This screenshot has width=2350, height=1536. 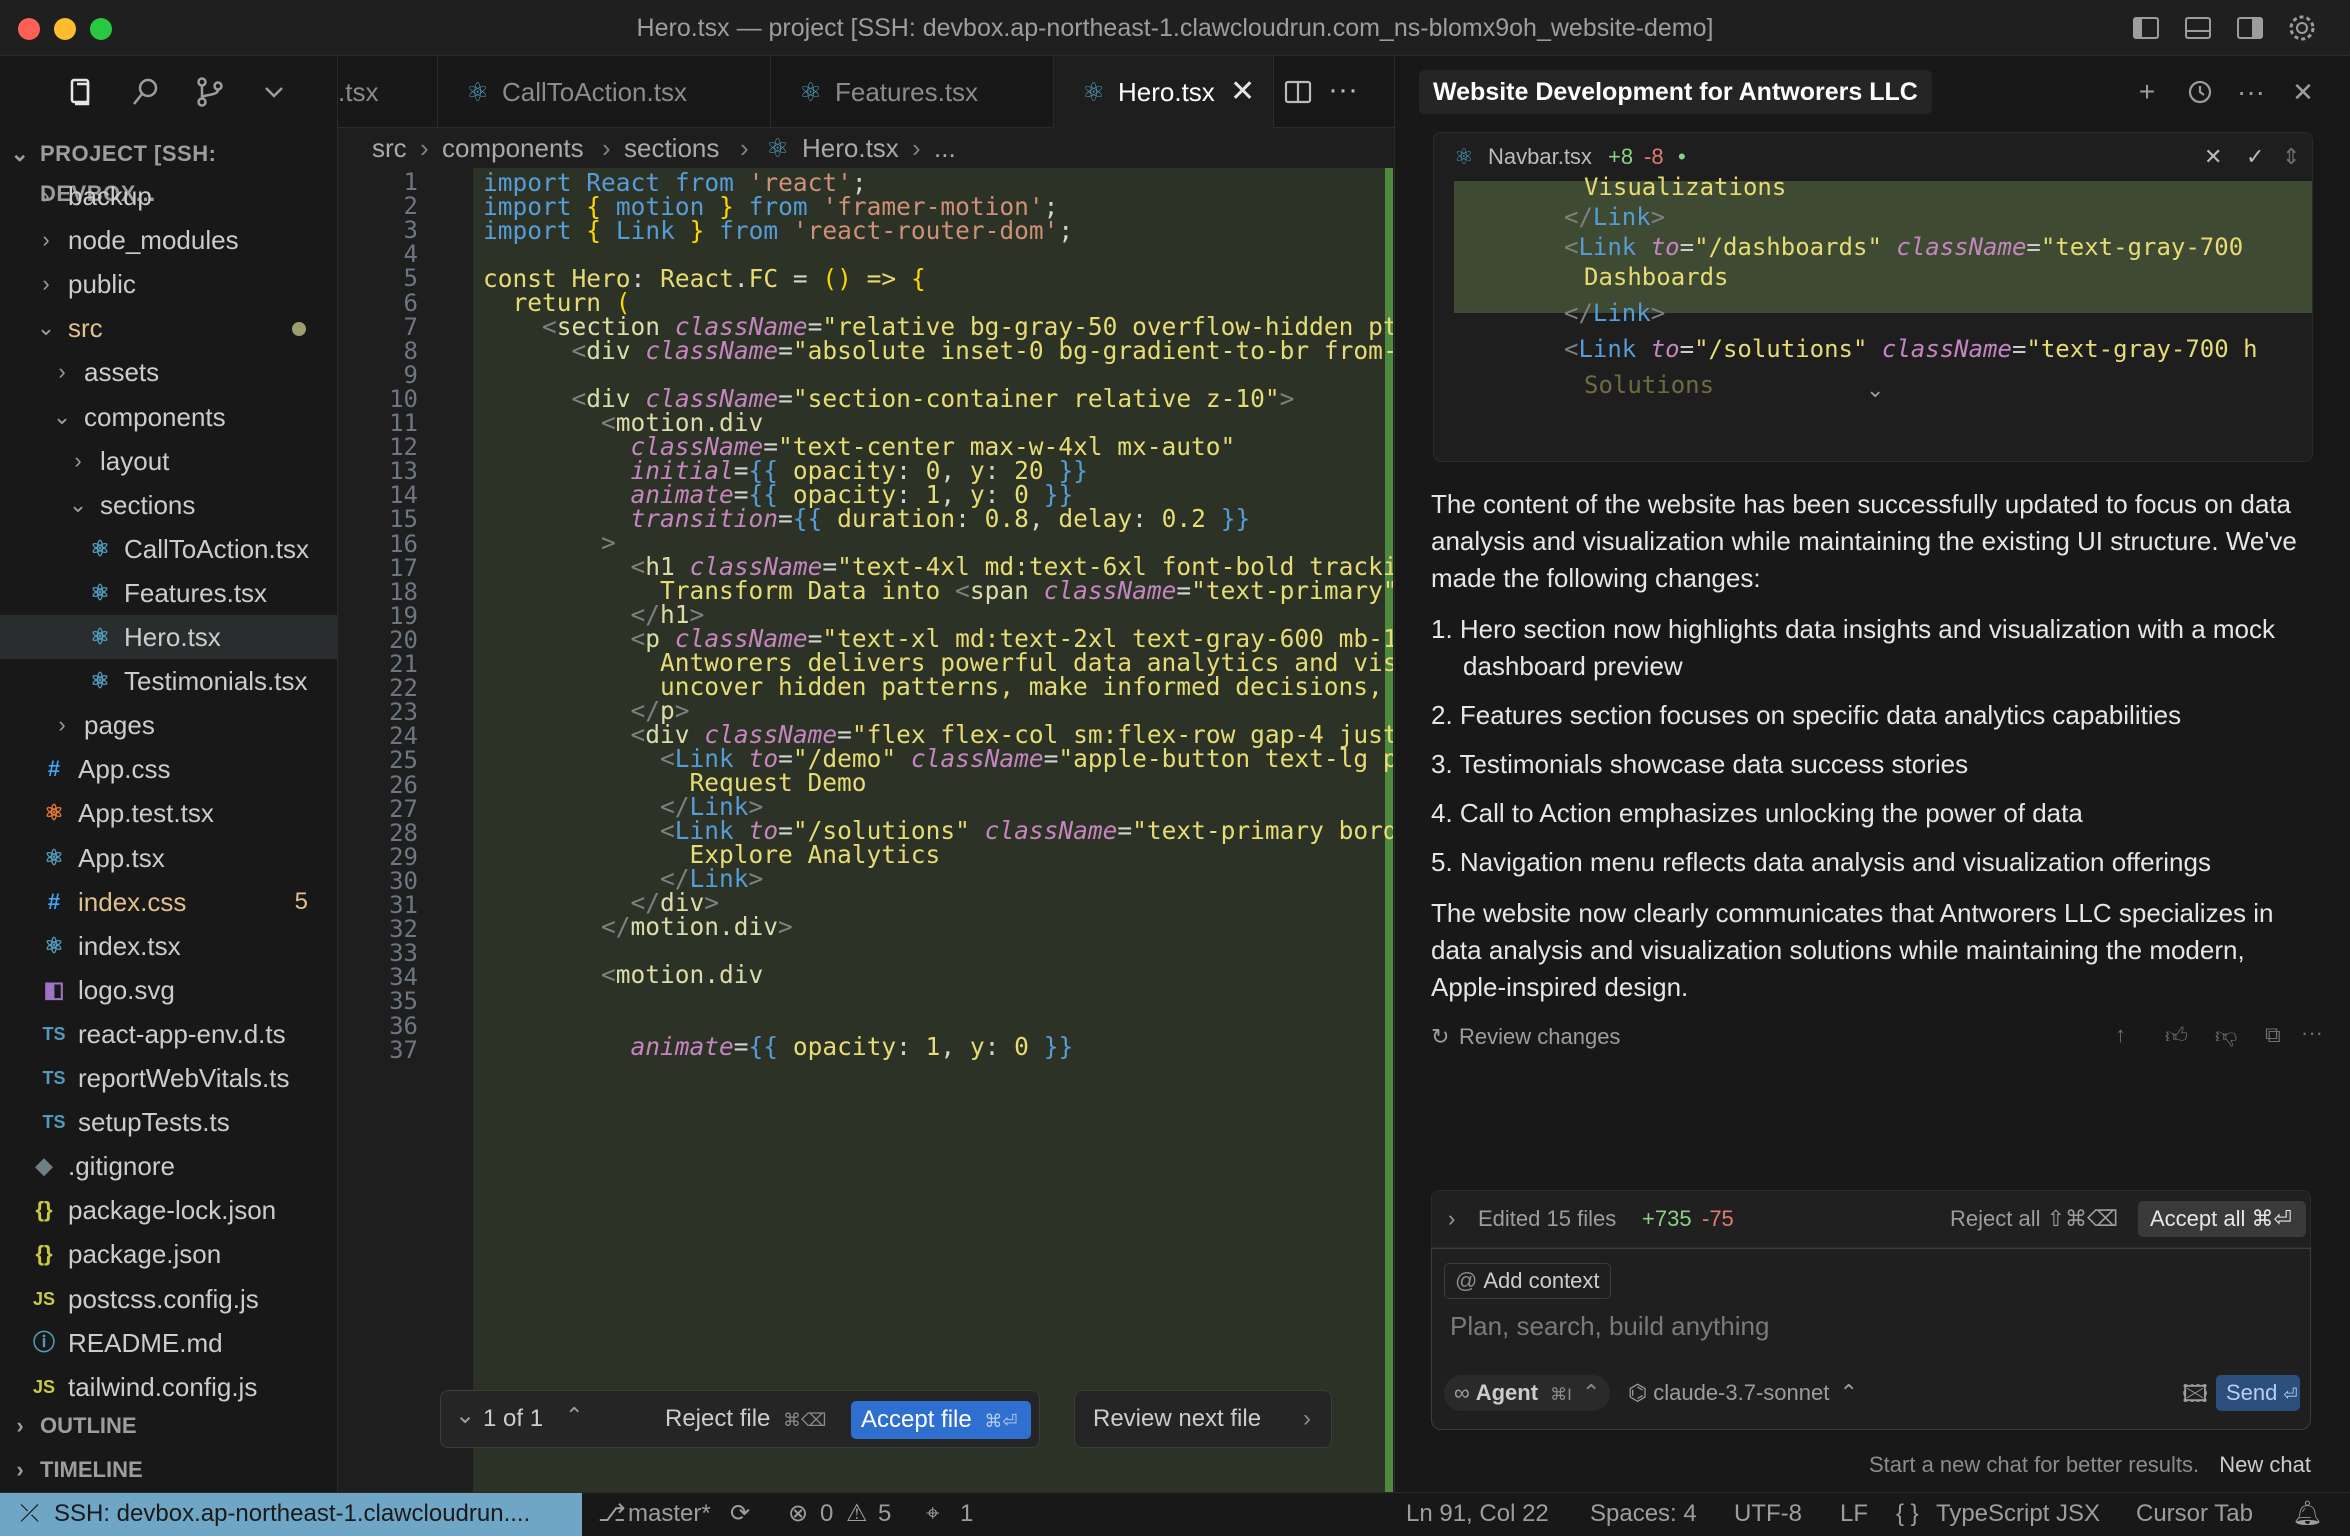 I want to click on file-tree-item: ⌄ components, so click(x=169, y=417).